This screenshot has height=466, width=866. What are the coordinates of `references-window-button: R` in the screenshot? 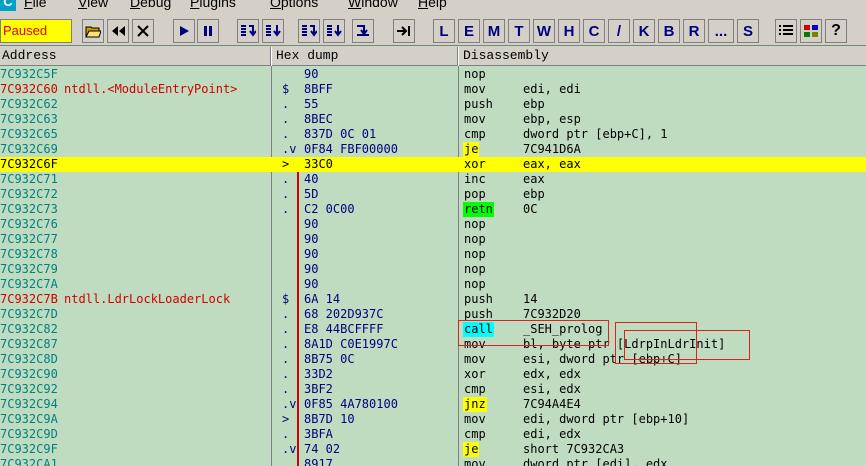 It's located at (694, 31).